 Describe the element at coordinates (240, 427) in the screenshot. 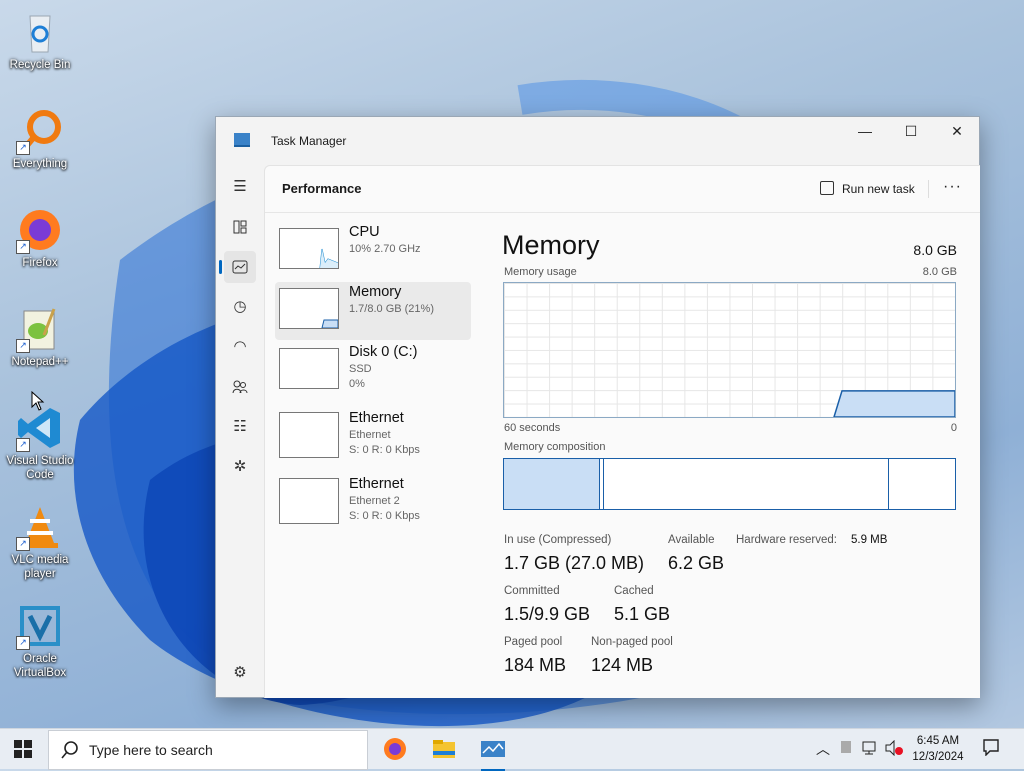

I see `details-icon: ☷` at that location.